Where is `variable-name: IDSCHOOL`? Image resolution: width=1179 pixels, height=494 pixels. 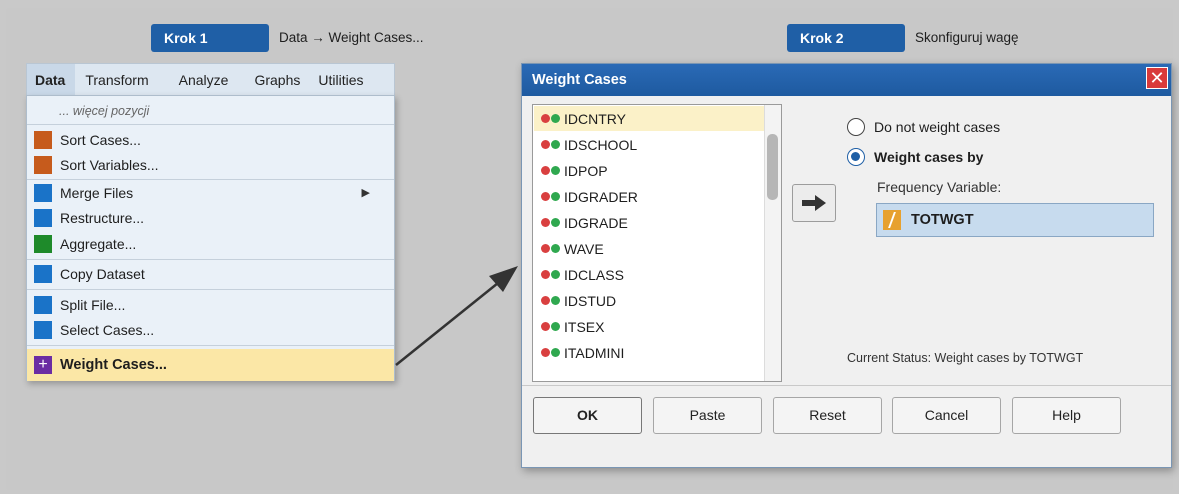
variable-name: IDSCHOOL is located at coordinates (601, 144).